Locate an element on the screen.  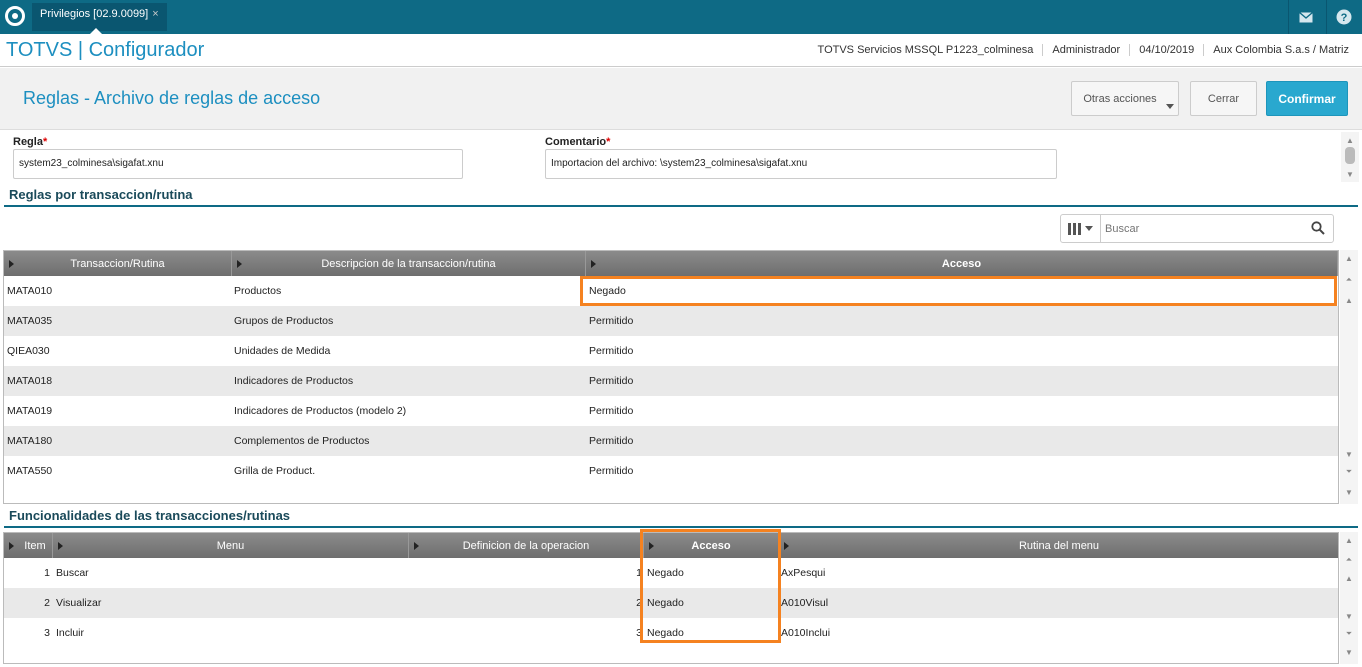
cell-transaccion: MATA035 is located at coordinates (30, 321).